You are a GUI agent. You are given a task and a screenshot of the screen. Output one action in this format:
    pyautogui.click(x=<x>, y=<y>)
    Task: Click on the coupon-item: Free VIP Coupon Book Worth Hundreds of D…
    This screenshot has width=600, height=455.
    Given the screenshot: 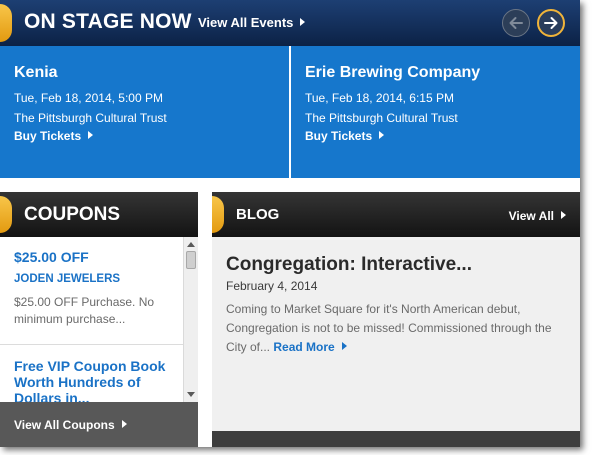 What is the action you would take?
    pyautogui.click(x=91, y=374)
    